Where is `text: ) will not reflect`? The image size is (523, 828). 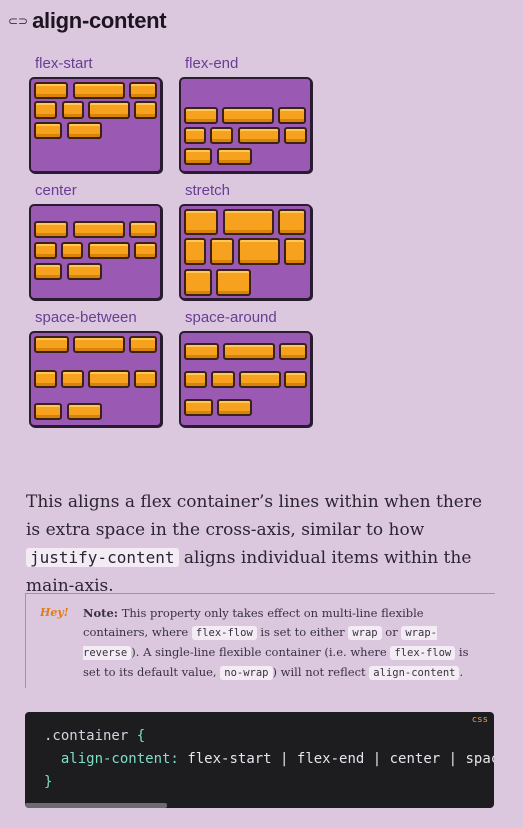
text: ) will not reflect is located at coordinates (321, 672).